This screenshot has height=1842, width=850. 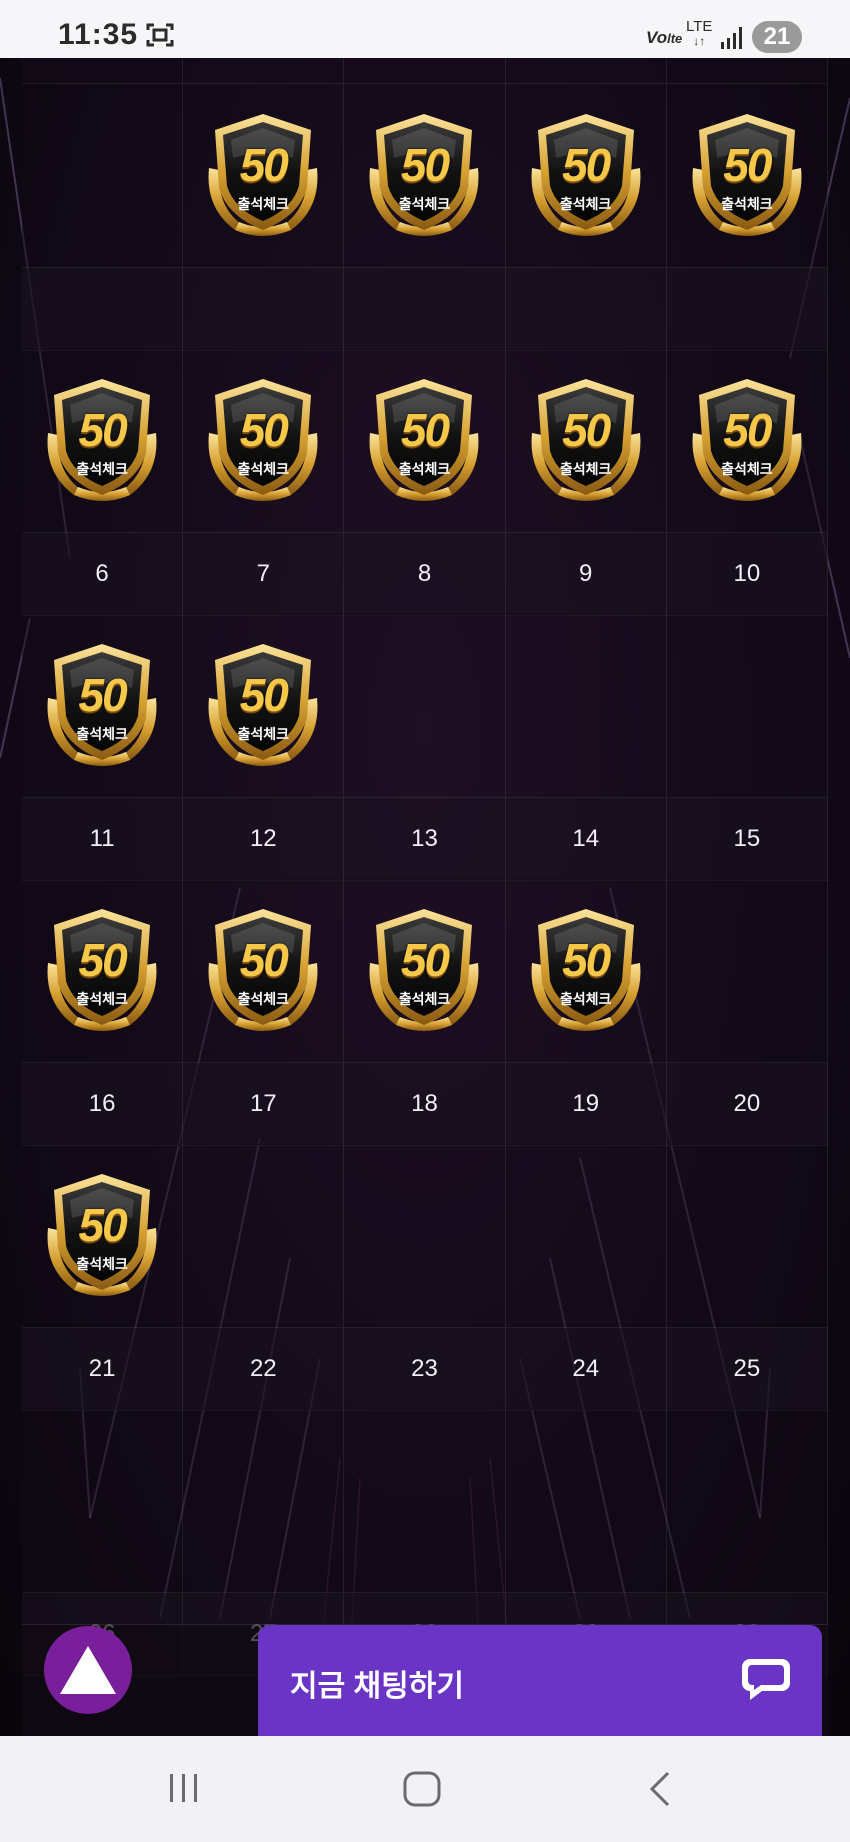 I want to click on signal-icon, so click(x=732, y=40).